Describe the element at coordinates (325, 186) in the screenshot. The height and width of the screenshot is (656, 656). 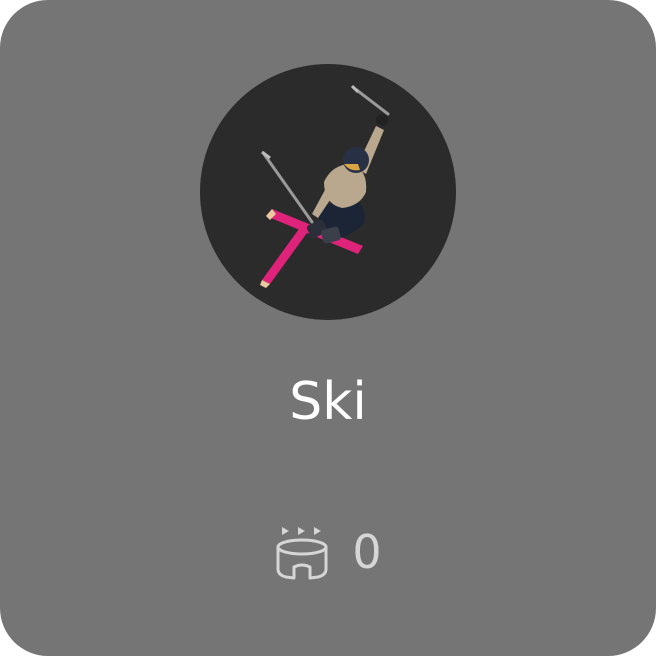
I see `skier-illustration` at that location.